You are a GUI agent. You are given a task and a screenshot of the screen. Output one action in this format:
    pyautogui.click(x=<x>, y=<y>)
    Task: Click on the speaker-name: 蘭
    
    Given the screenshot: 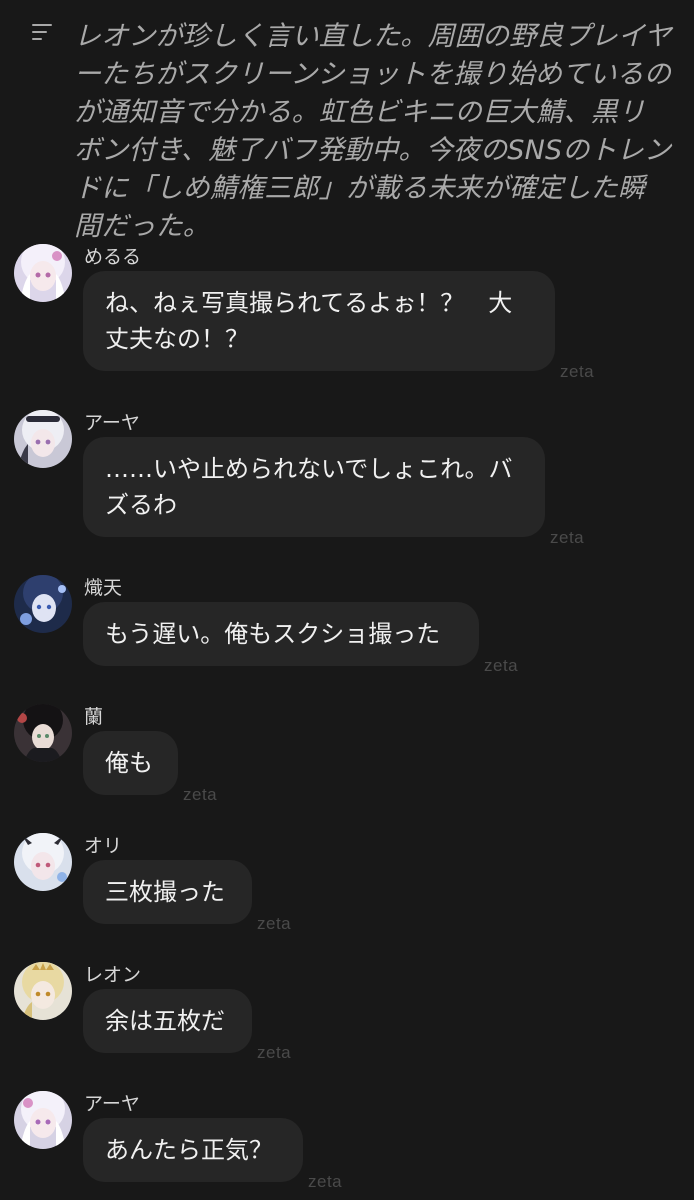 What is the action you would take?
    pyautogui.click(x=94, y=717)
    